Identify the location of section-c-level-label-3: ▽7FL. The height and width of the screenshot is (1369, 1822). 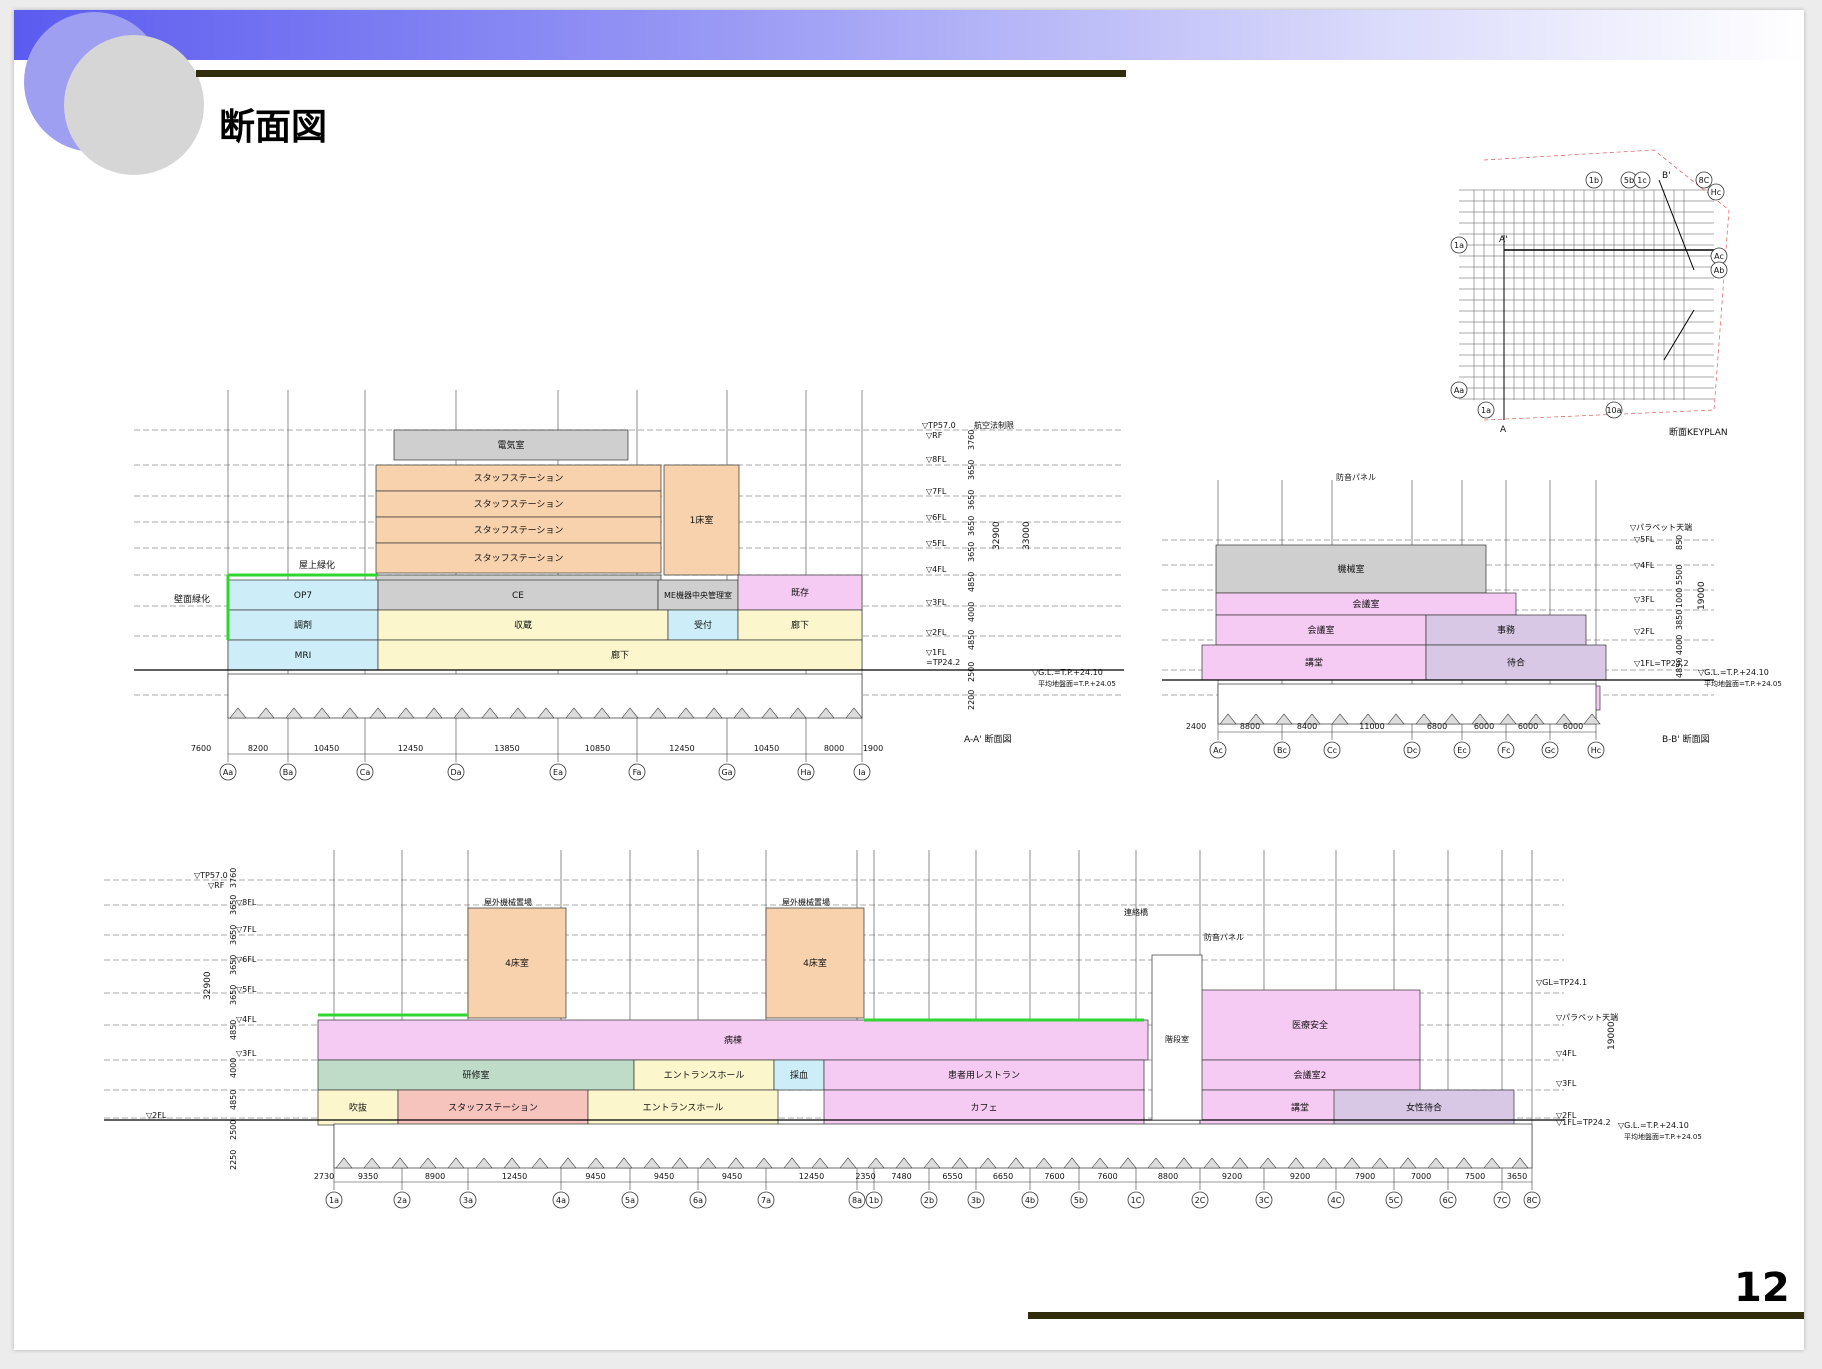
(246, 929).